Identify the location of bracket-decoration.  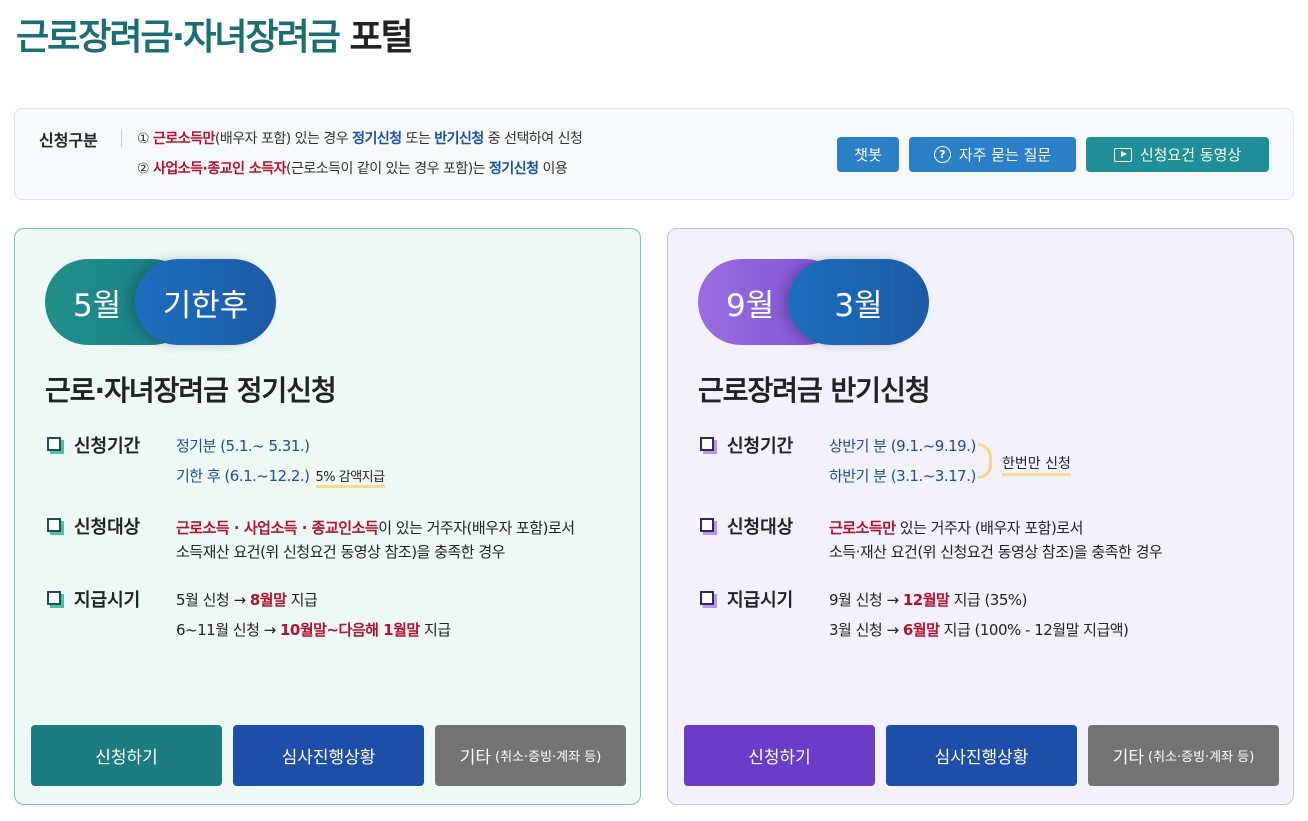
(985, 461).